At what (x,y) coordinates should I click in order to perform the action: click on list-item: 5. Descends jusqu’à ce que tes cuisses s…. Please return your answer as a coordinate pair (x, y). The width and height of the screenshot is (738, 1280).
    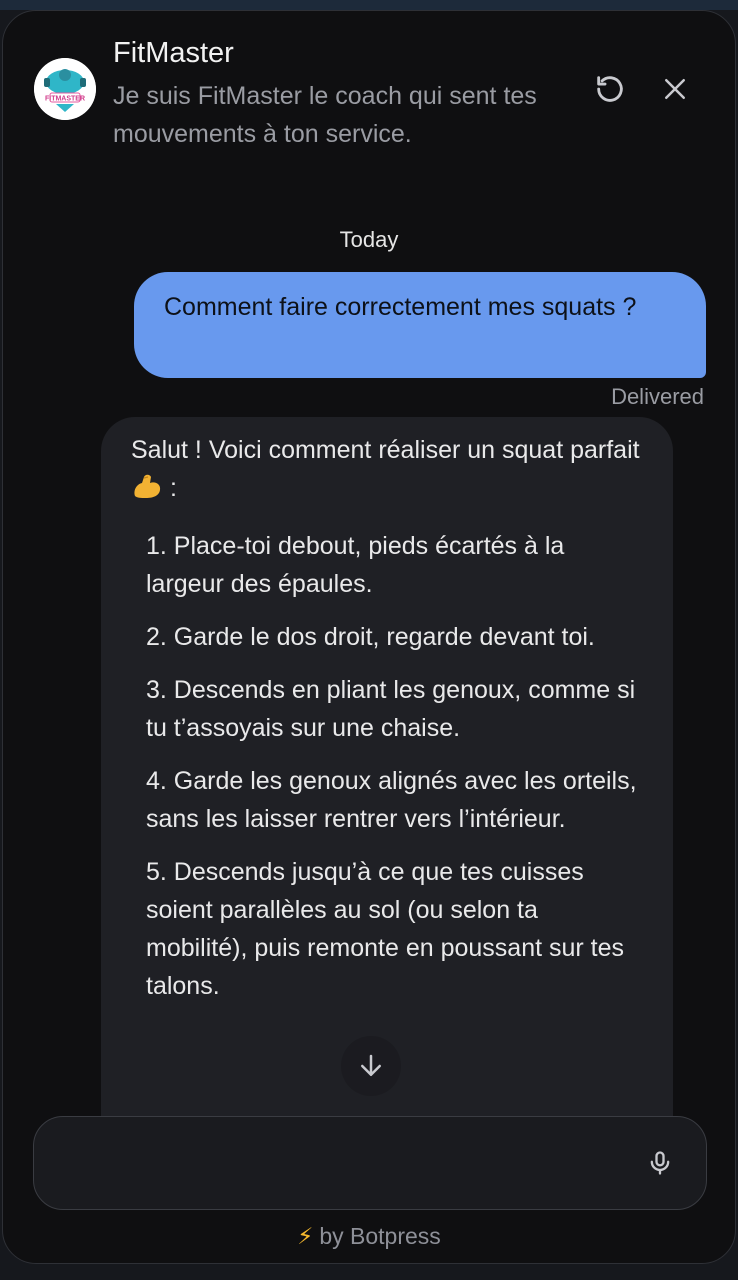
    Looking at the image, I should click on (385, 929).